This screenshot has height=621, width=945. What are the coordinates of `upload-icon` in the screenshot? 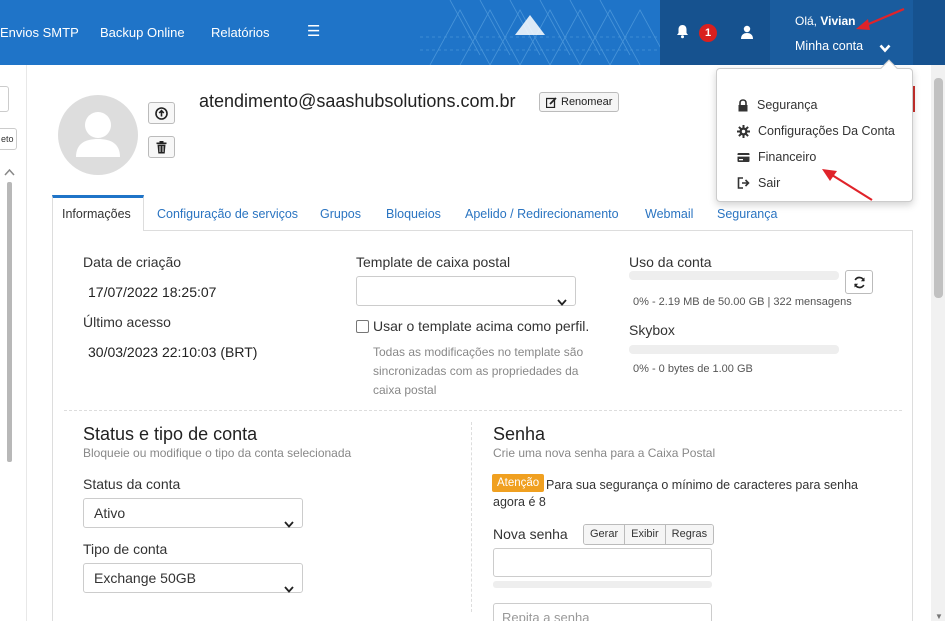 It's located at (161, 113).